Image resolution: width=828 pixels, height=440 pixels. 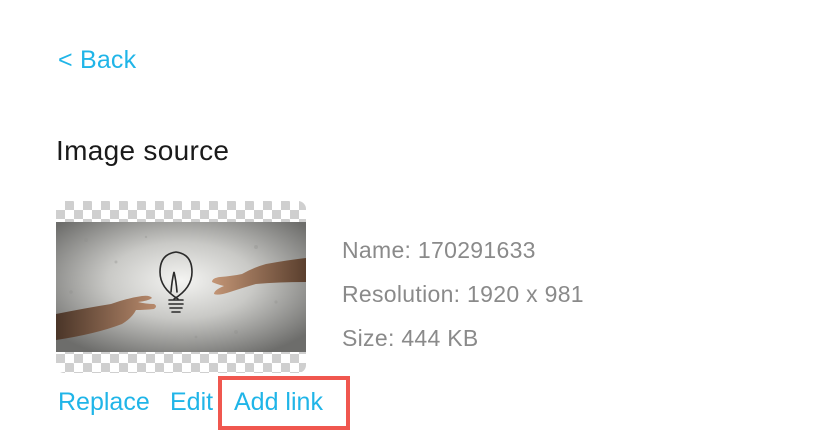 I want to click on image-size: Size: 444 KB, so click(x=410, y=338).